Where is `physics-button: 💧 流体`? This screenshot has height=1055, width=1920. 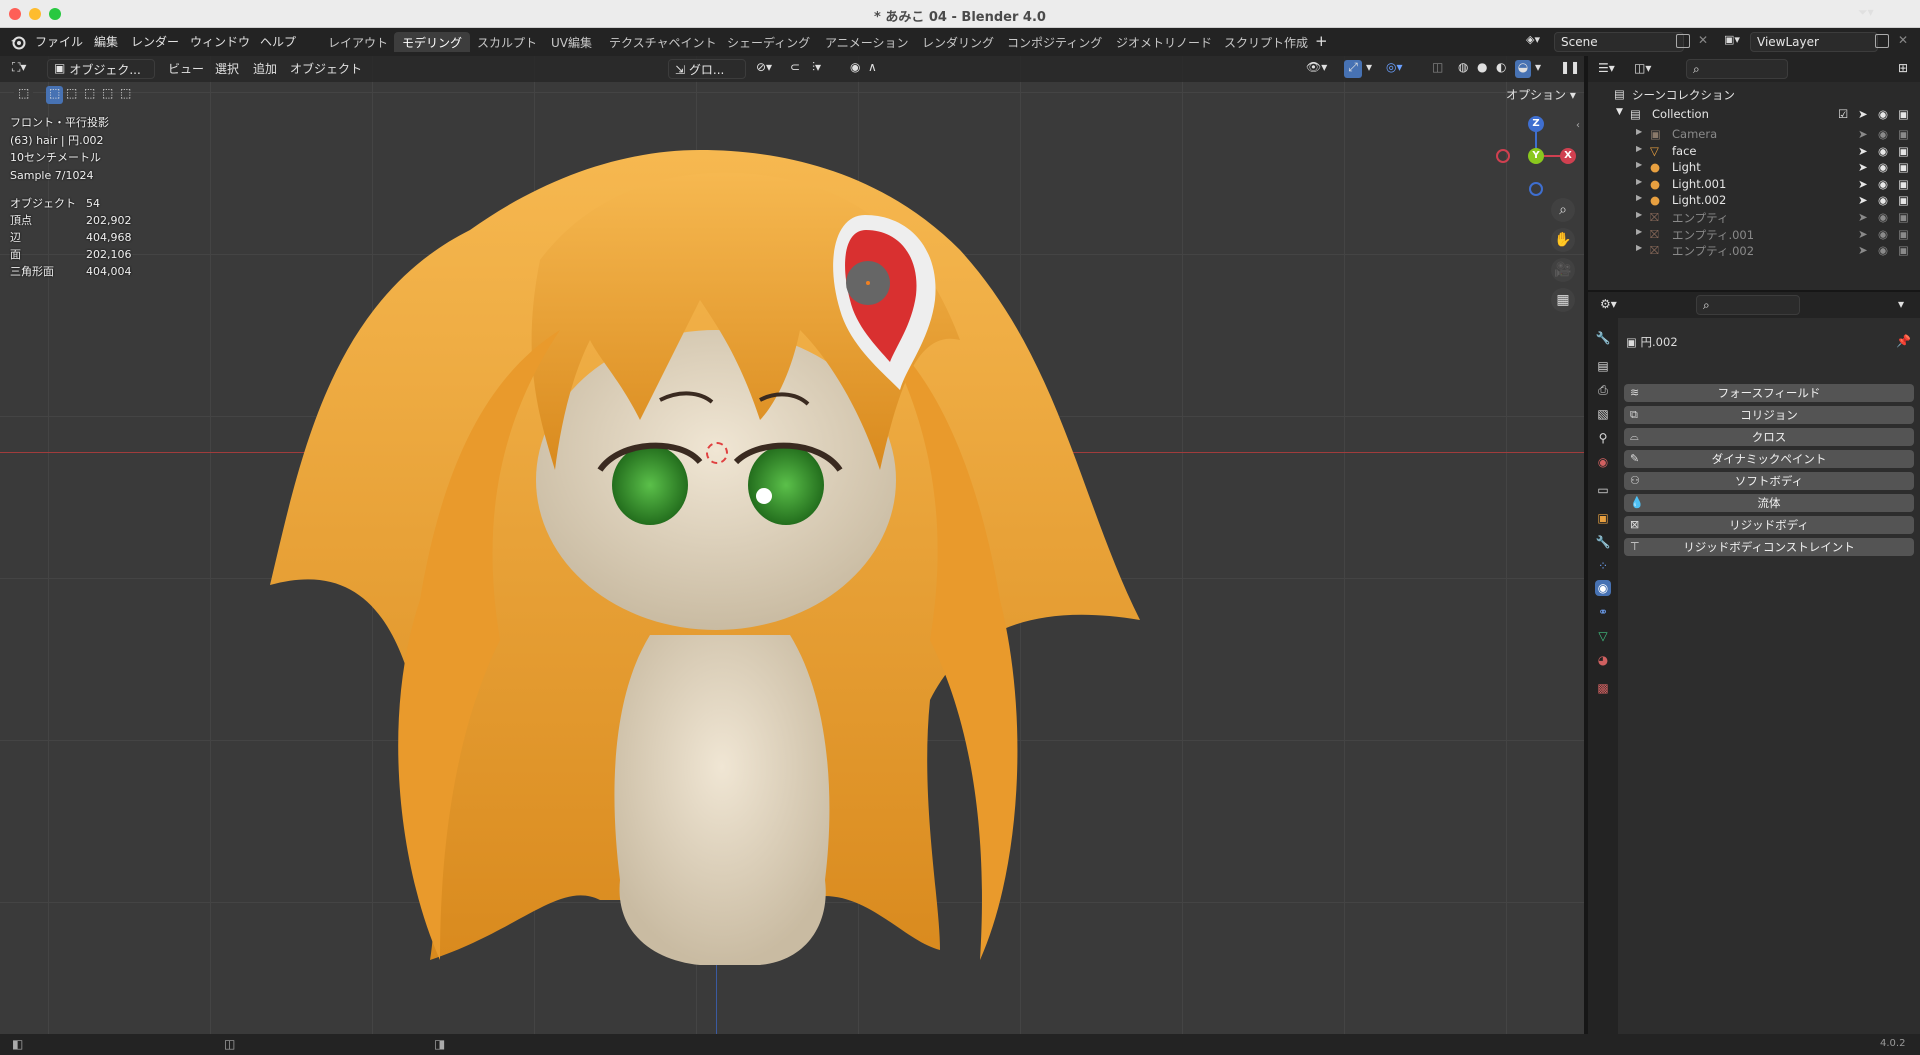 physics-button: 💧 流体 is located at coordinates (1769, 503).